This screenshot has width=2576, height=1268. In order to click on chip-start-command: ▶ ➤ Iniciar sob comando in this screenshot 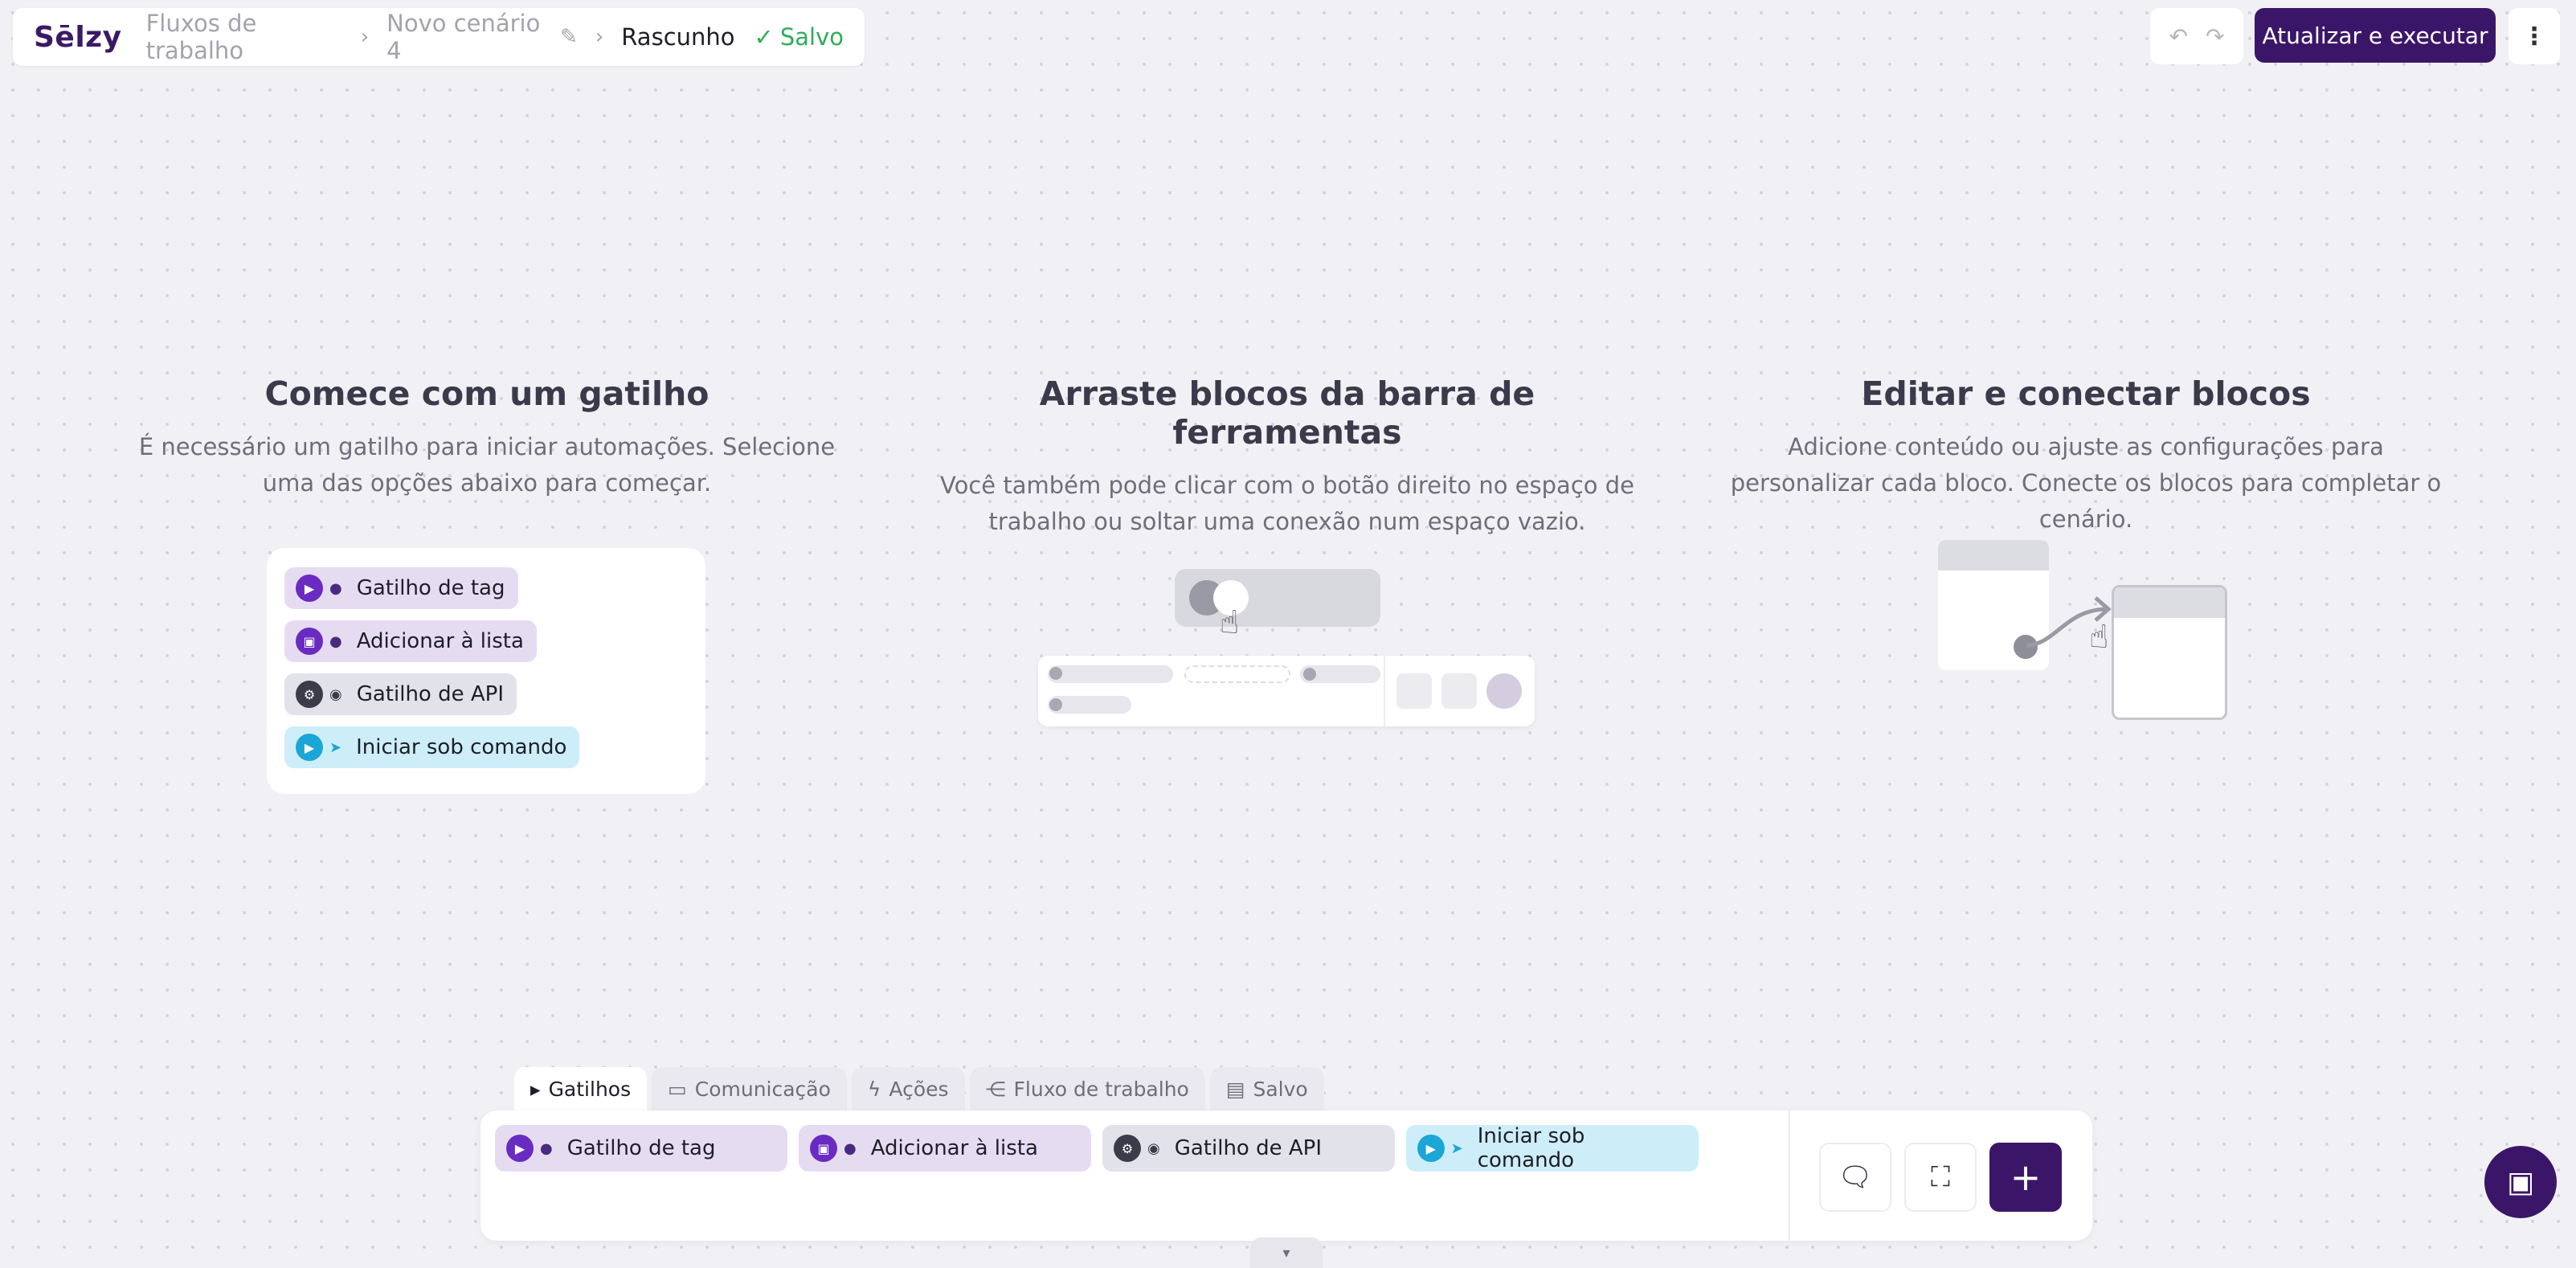, I will do `click(432, 747)`.